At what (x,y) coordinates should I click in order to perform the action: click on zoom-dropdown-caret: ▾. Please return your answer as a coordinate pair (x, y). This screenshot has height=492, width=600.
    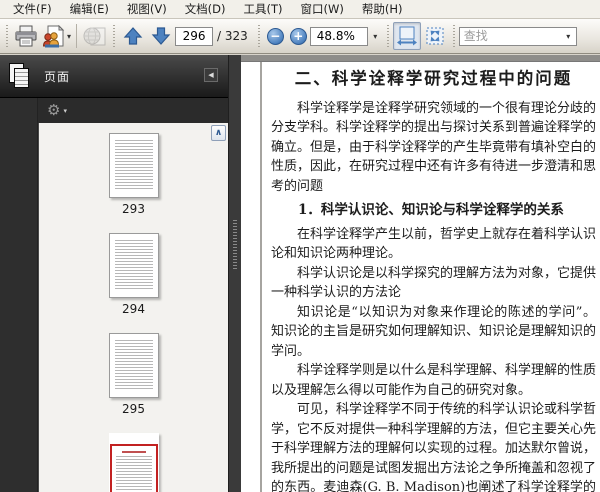
    Looking at the image, I should click on (375, 36).